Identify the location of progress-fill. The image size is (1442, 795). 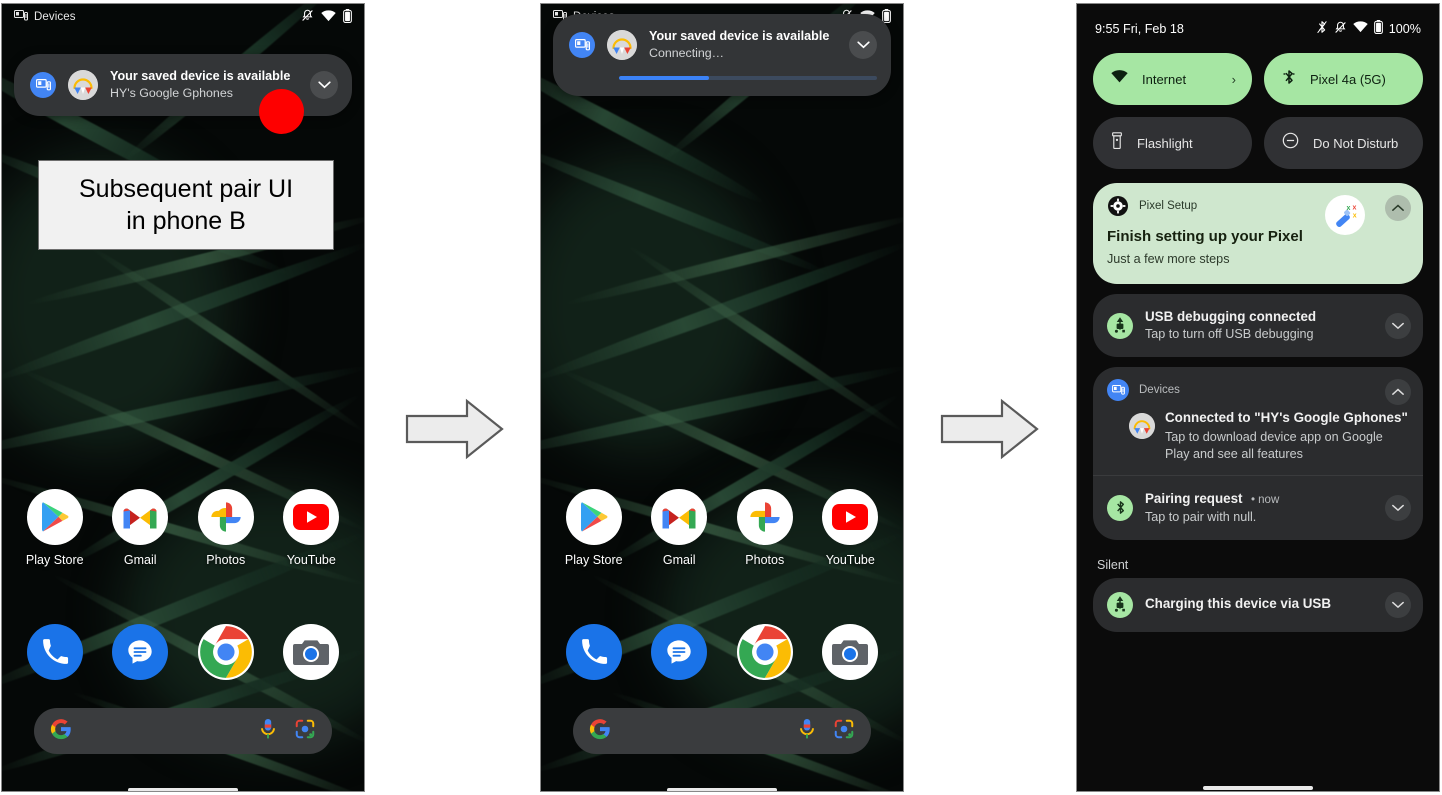
(664, 78).